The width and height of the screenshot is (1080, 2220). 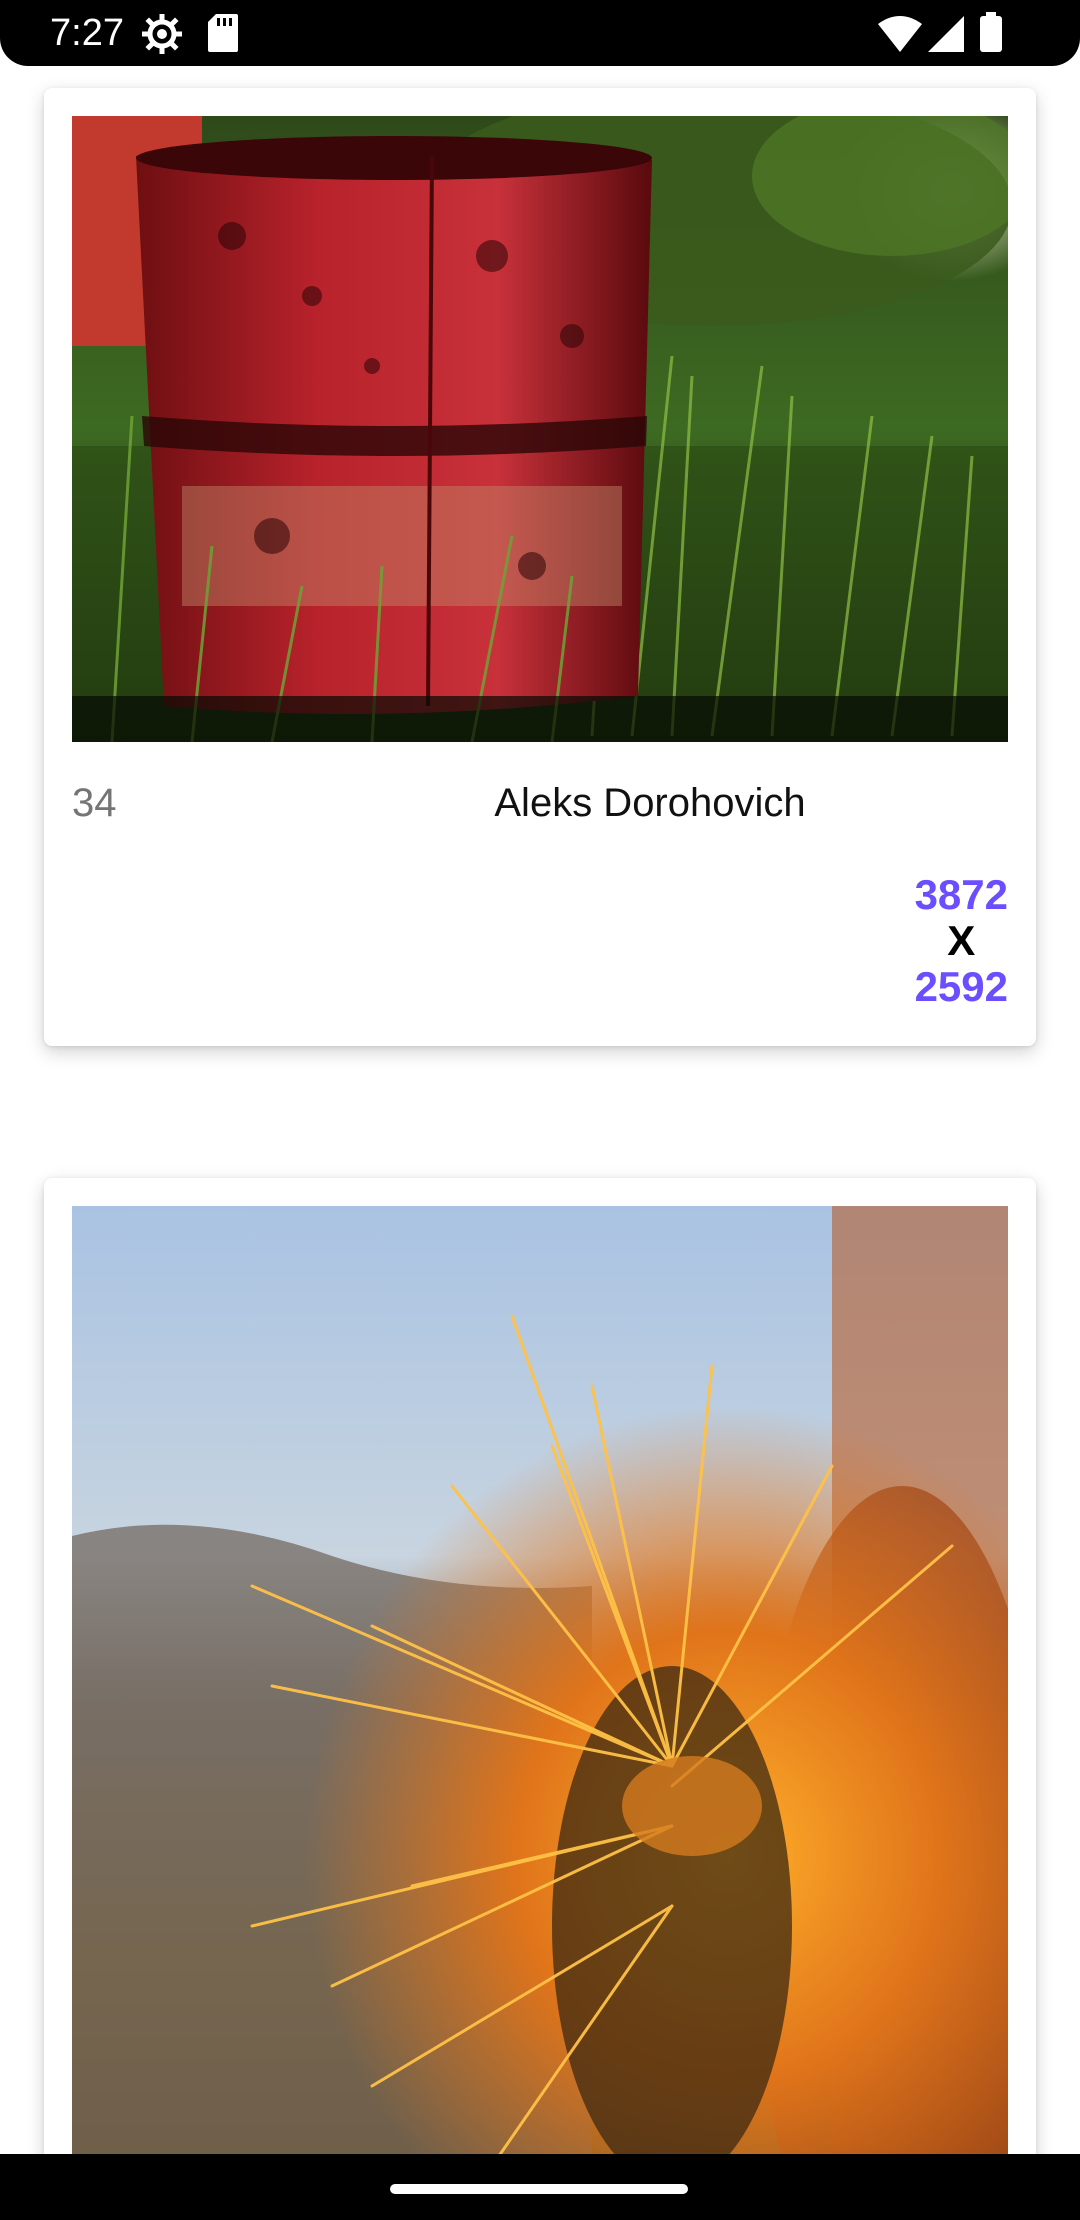 I want to click on sd-card-icon, so click(x=223, y=33).